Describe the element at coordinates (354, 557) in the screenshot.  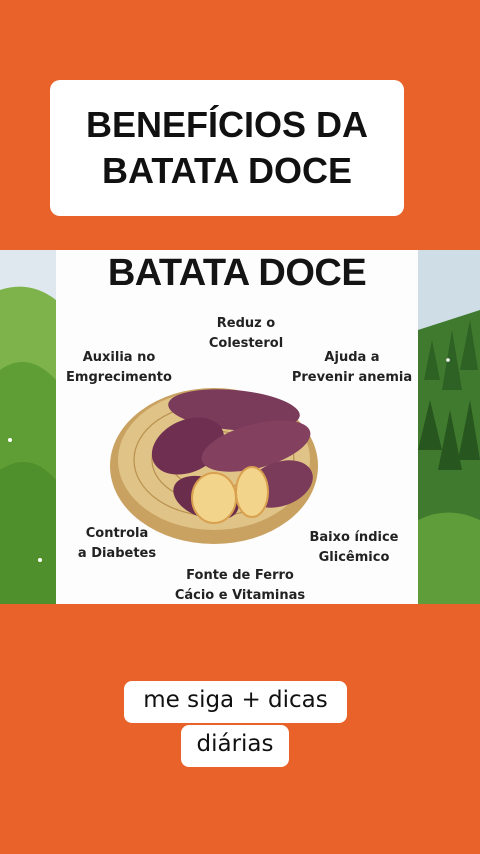
I see `benefit-glicemico-line2: Glicêmico` at that location.